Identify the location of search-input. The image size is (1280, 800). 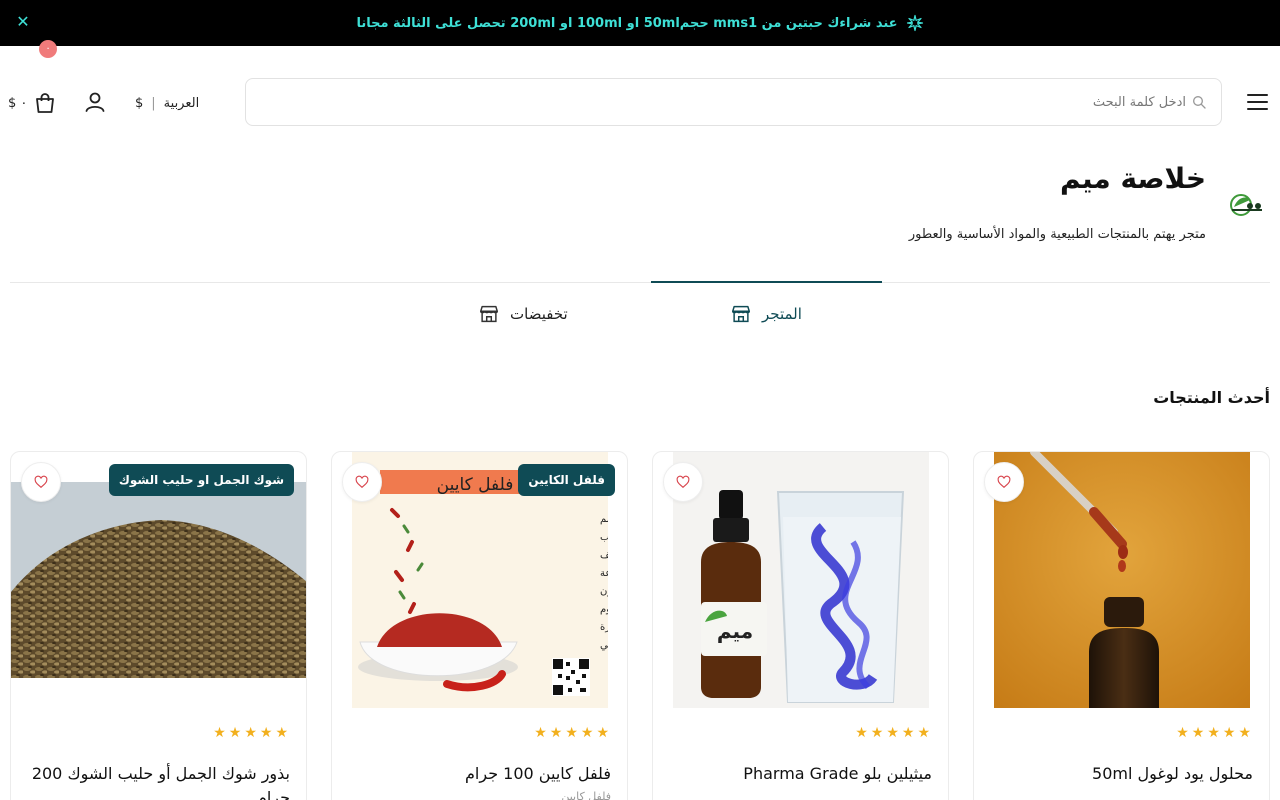
(736, 102).